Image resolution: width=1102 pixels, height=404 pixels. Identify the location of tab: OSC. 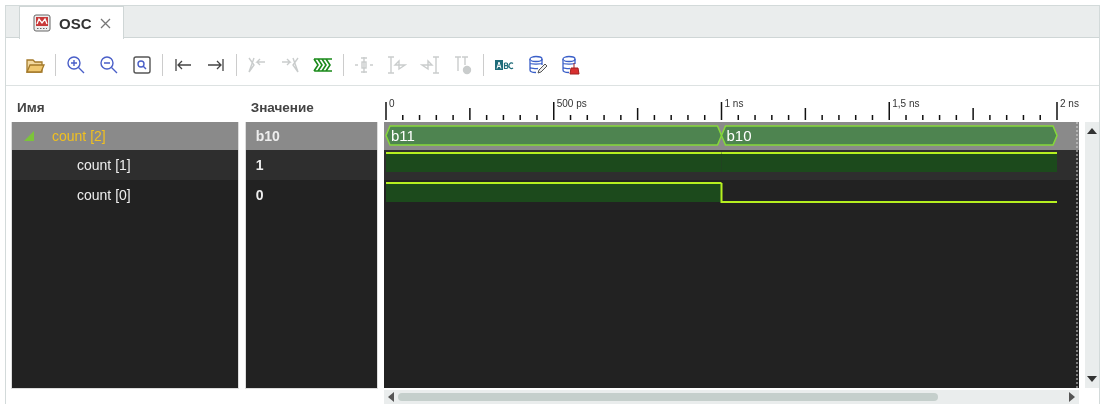
(71, 22).